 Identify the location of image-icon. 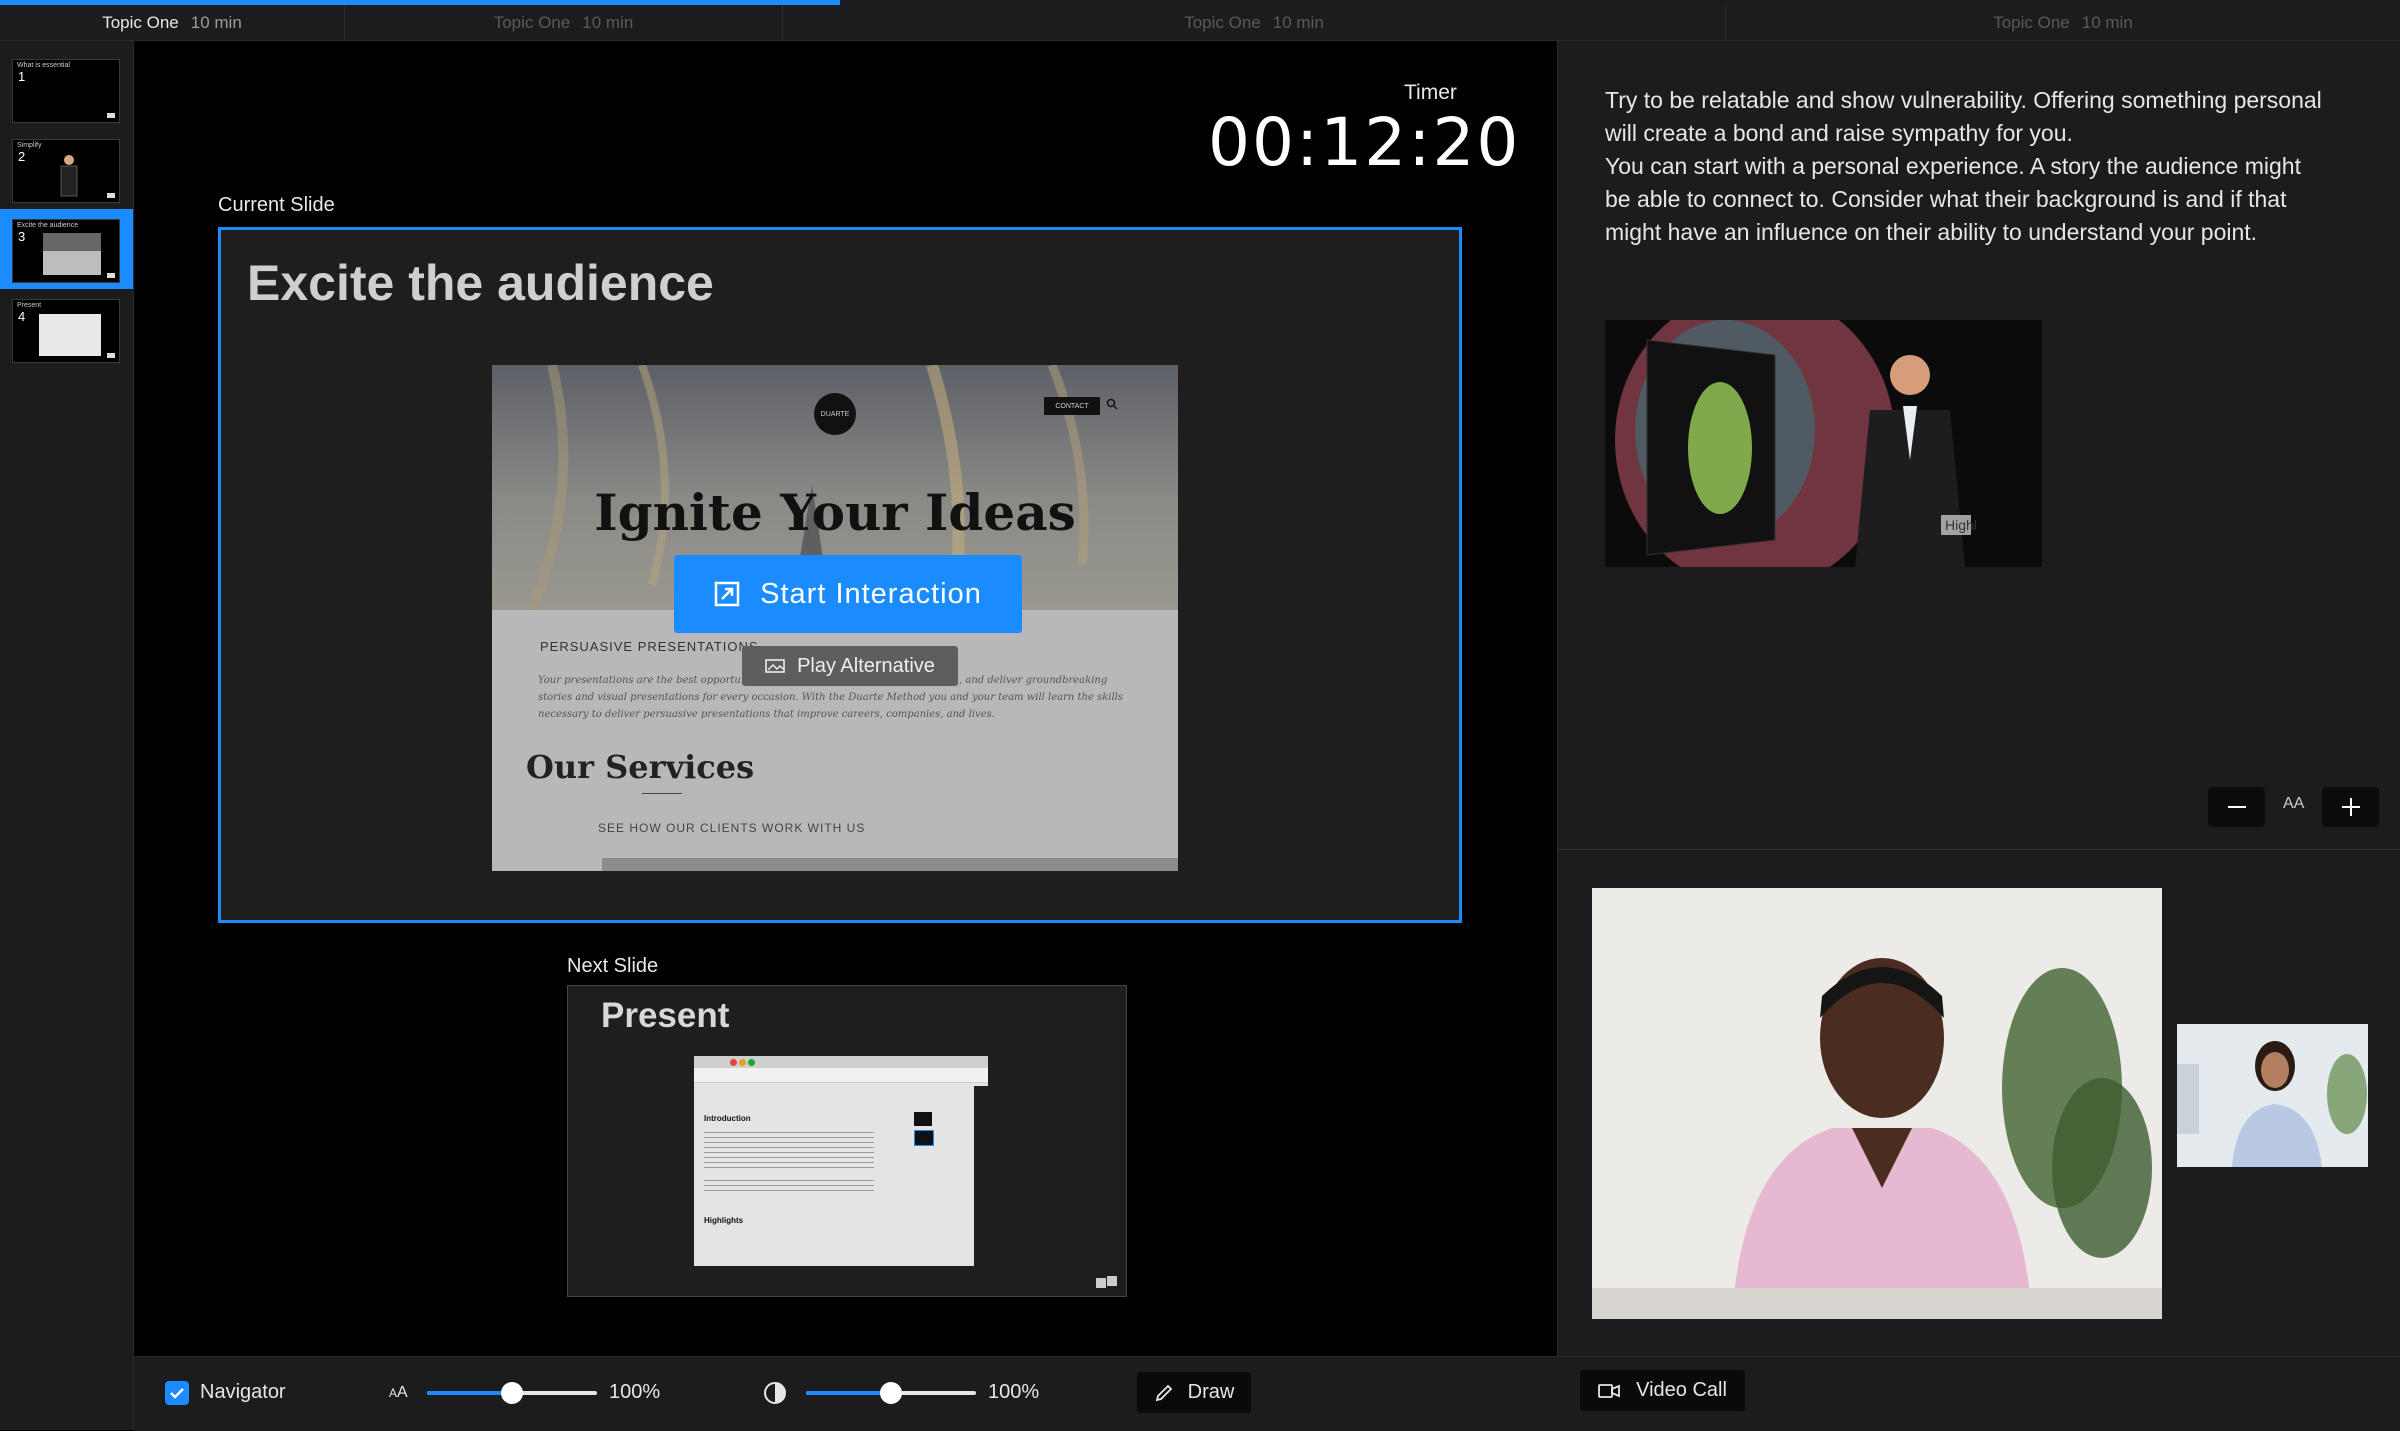
(775, 666).